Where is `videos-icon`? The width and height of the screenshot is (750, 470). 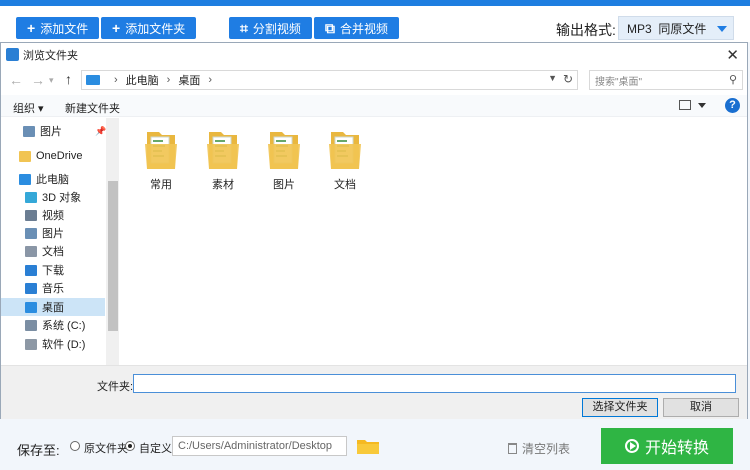
videos-icon is located at coordinates (31, 215).